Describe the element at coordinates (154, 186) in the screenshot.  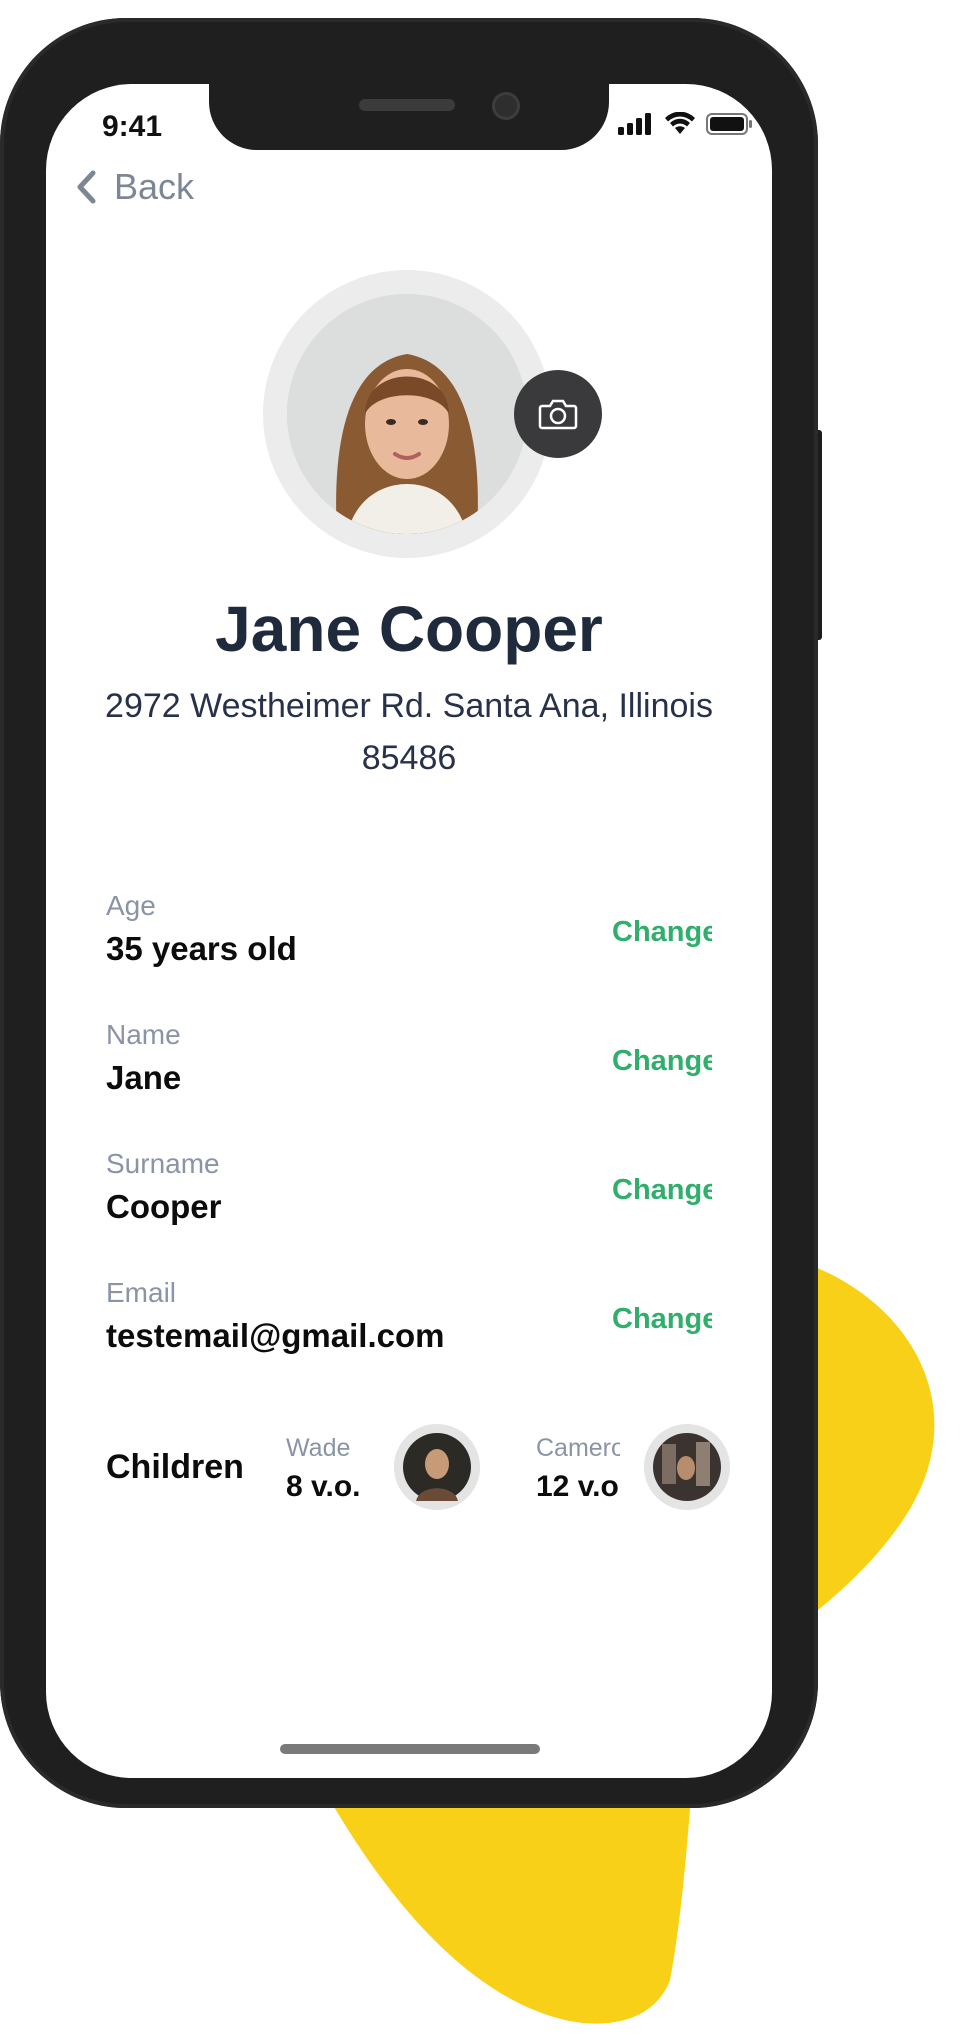
I see `back-label: Back` at that location.